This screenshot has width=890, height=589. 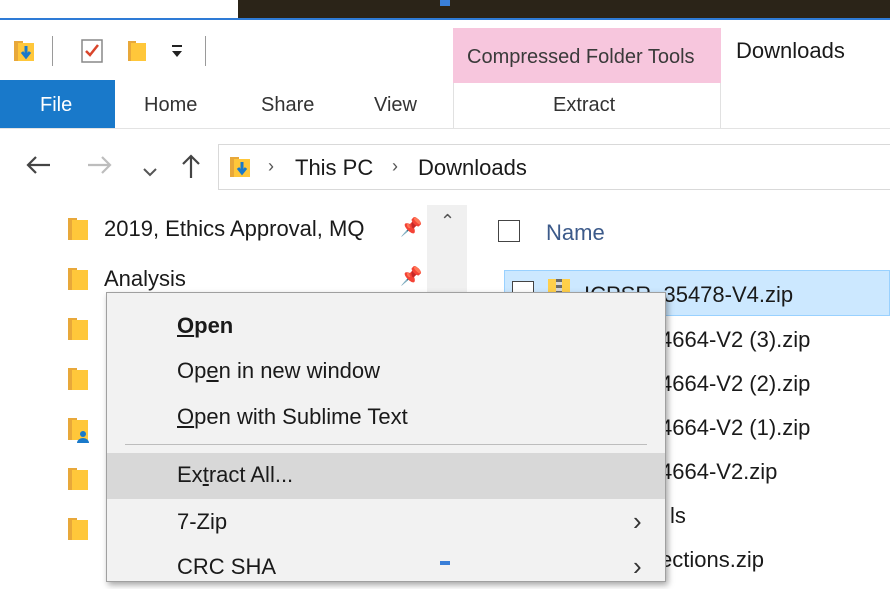 I want to click on nav-item-label: Analysis, so click(x=145, y=278).